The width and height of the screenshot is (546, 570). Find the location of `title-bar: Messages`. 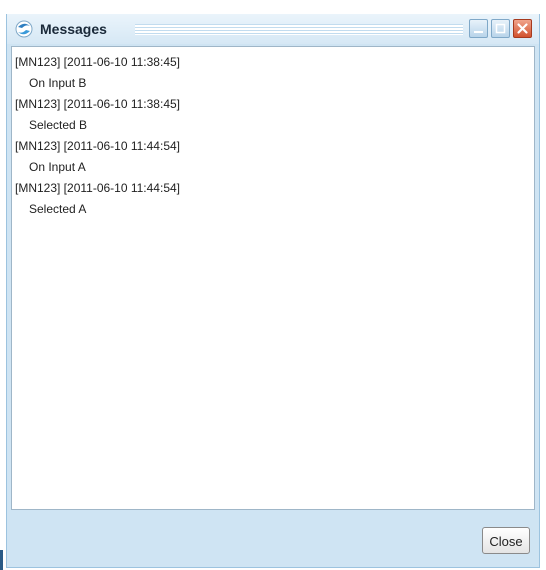

title-bar: Messages is located at coordinates (273, 29).